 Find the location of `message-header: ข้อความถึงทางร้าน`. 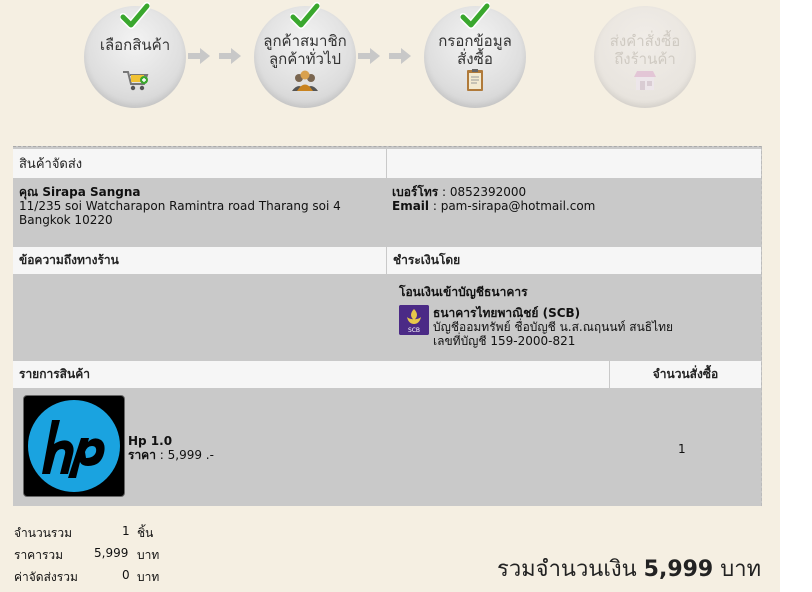

message-header: ข้อความถึงทางร้าน is located at coordinates (199, 260).